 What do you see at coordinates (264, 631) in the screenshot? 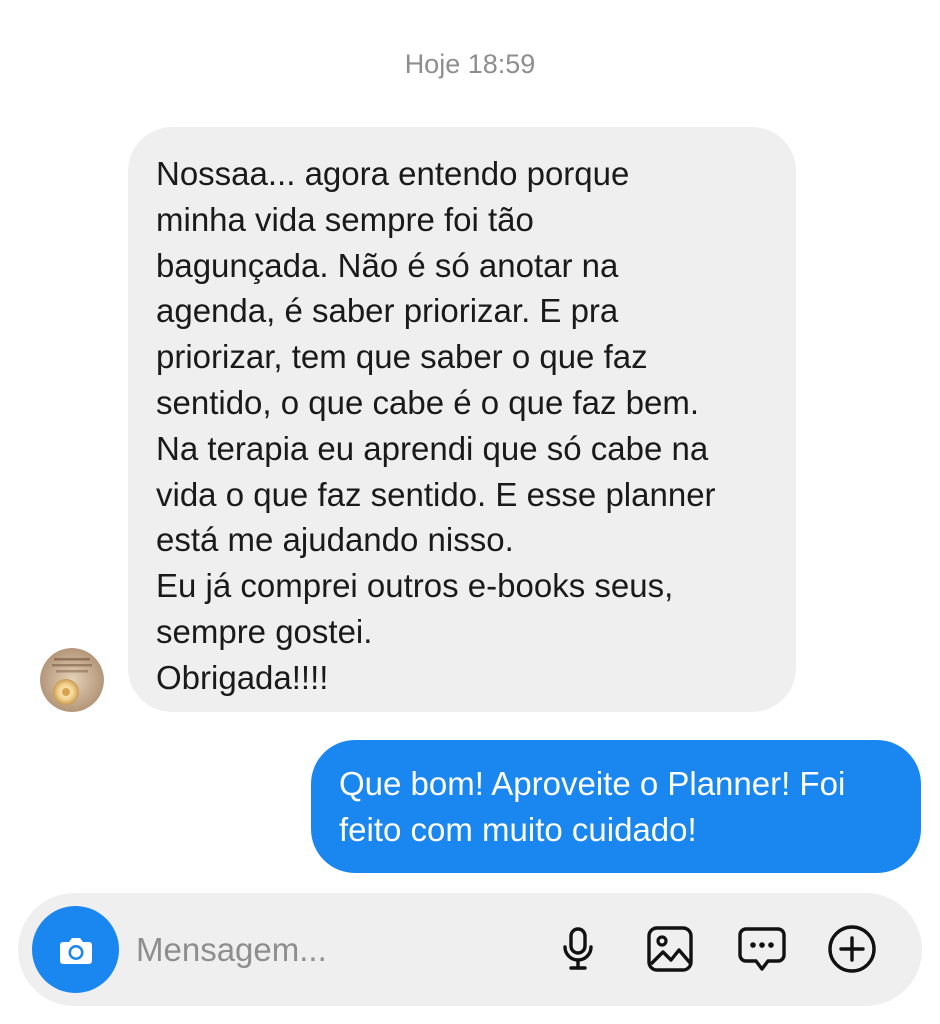
I see `message-line: sempre gostei.` at bounding box center [264, 631].